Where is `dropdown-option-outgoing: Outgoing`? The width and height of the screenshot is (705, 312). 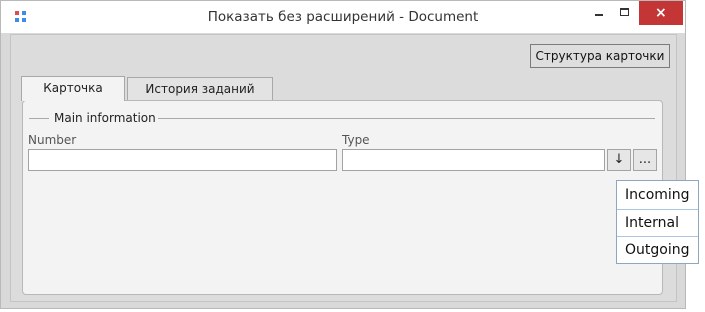
dropdown-option-outgoing: Outgoing is located at coordinates (657, 250).